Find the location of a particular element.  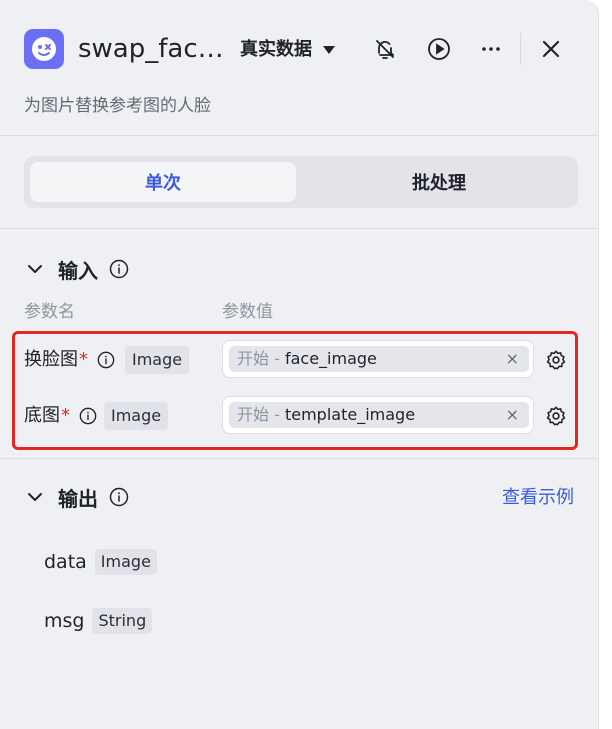

output-section-title: 输出 is located at coordinates (78, 498).